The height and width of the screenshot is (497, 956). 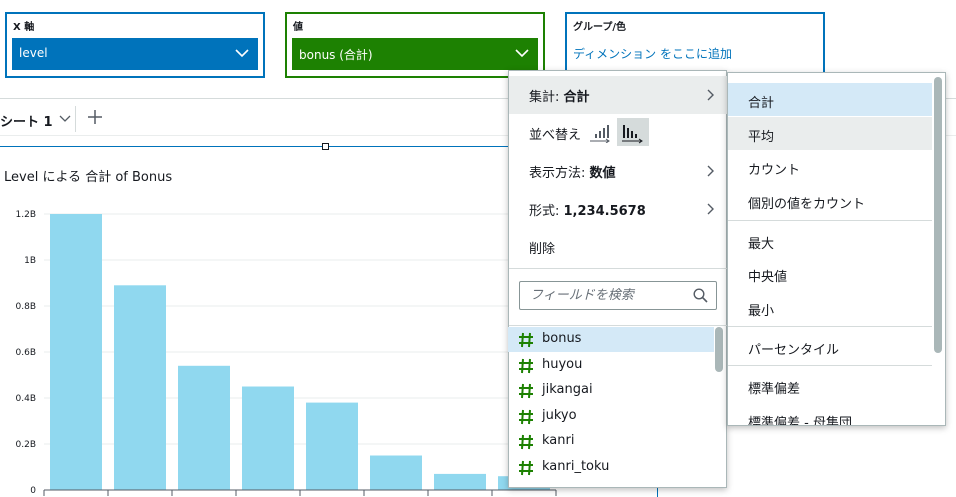 What do you see at coordinates (938, 215) in the screenshot?
I see `submenu-scrollbar` at bounding box center [938, 215].